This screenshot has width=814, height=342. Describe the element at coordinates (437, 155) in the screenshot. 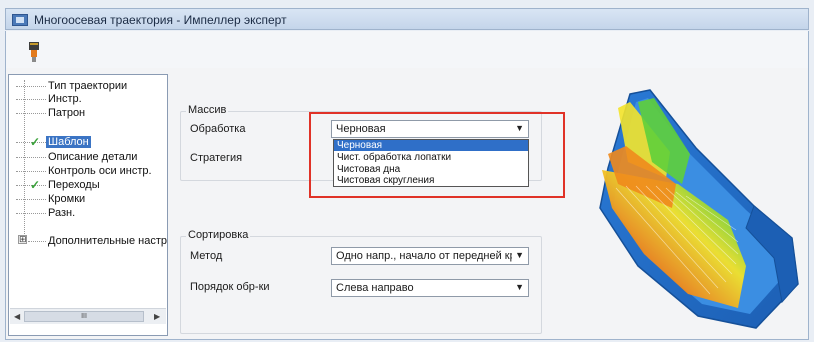

I see `callout-highlight-frame` at that location.